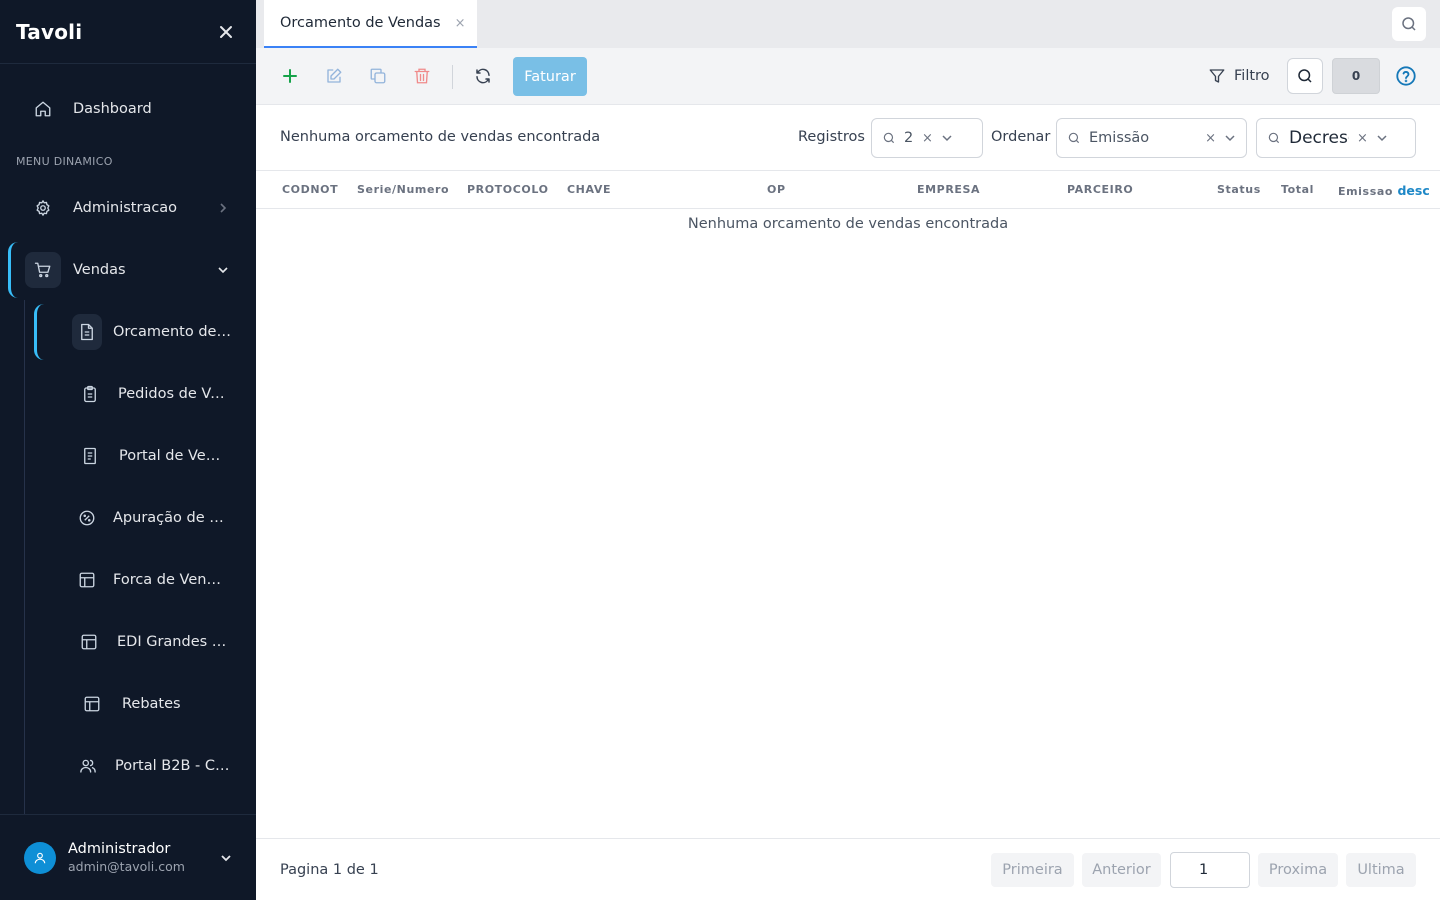 This screenshot has height=900, width=1440. What do you see at coordinates (948, 189) in the screenshot?
I see `column-header-empresa: EMPRESA` at bounding box center [948, 189].